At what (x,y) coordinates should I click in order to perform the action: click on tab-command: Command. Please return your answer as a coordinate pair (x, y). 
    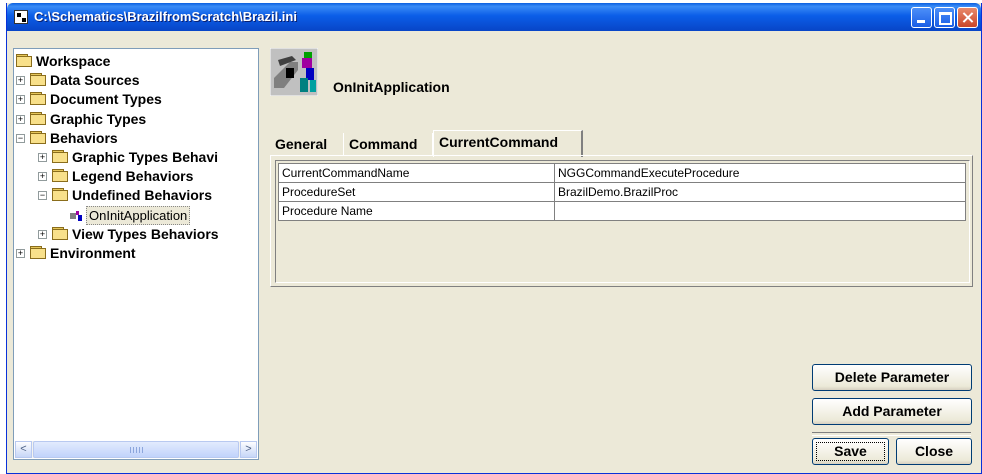
    Looking at the image, I should click on (388, 144).